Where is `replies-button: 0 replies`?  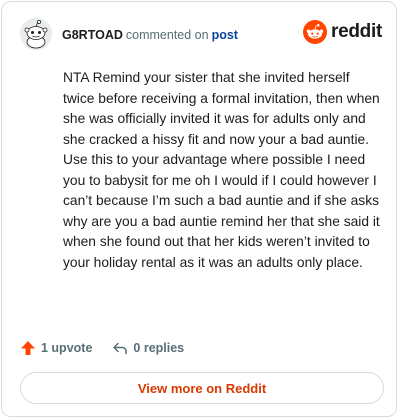
replies-button: 0 replies is located at coordinates (148, 348).